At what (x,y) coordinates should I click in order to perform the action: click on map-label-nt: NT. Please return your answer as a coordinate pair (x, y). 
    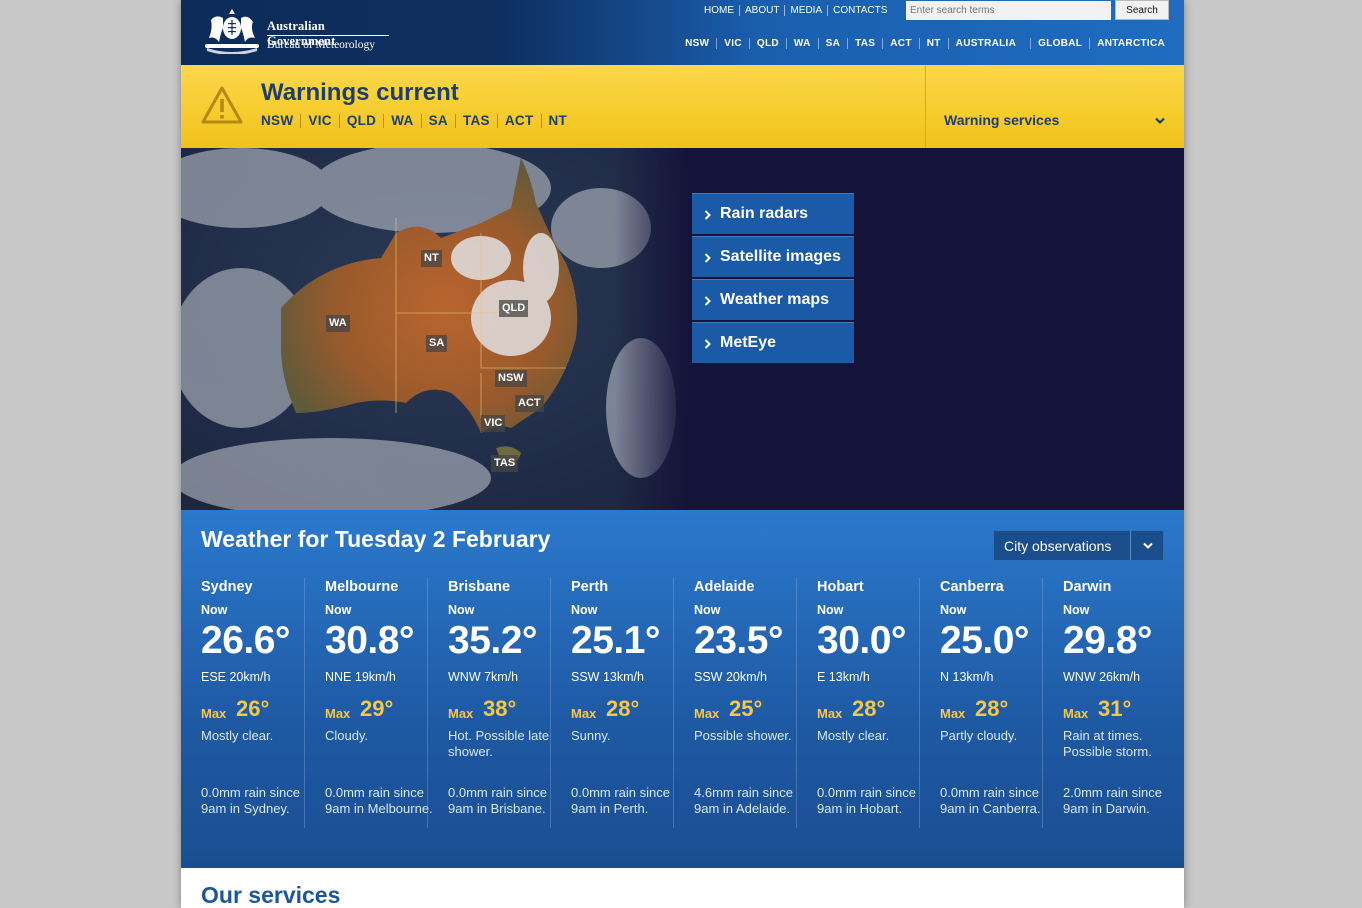
    Looking at the image, I should click on (431, 258).